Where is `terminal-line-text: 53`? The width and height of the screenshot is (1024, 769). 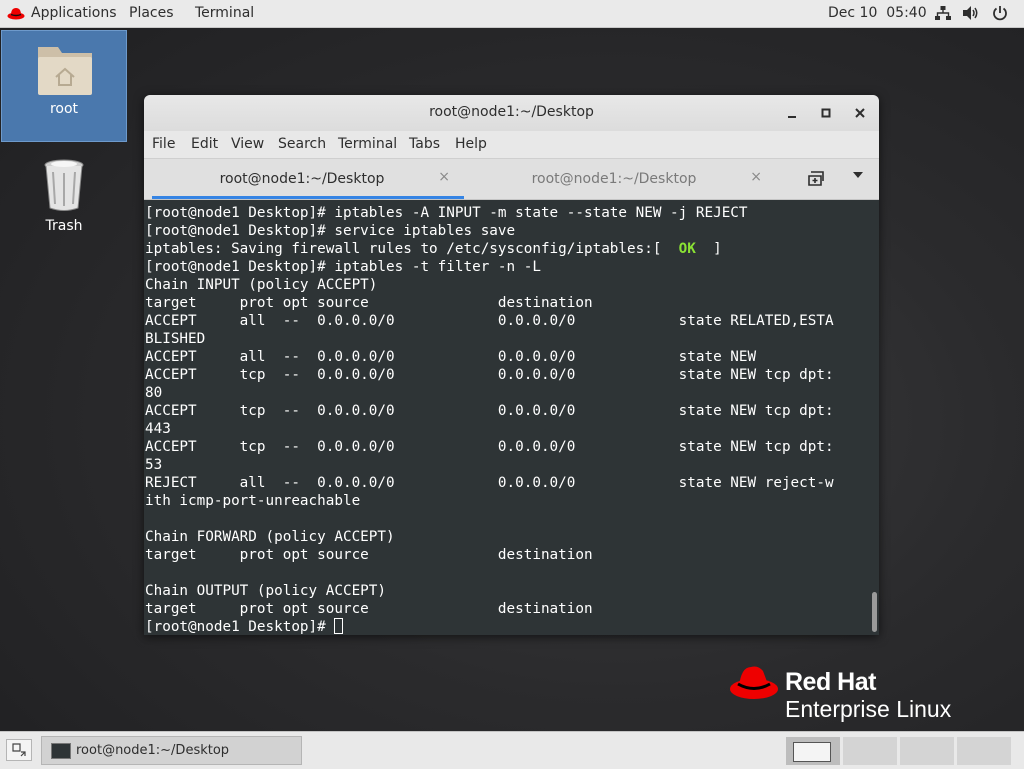 terminal-line-text: 53 is located at coordinates (154, 465).